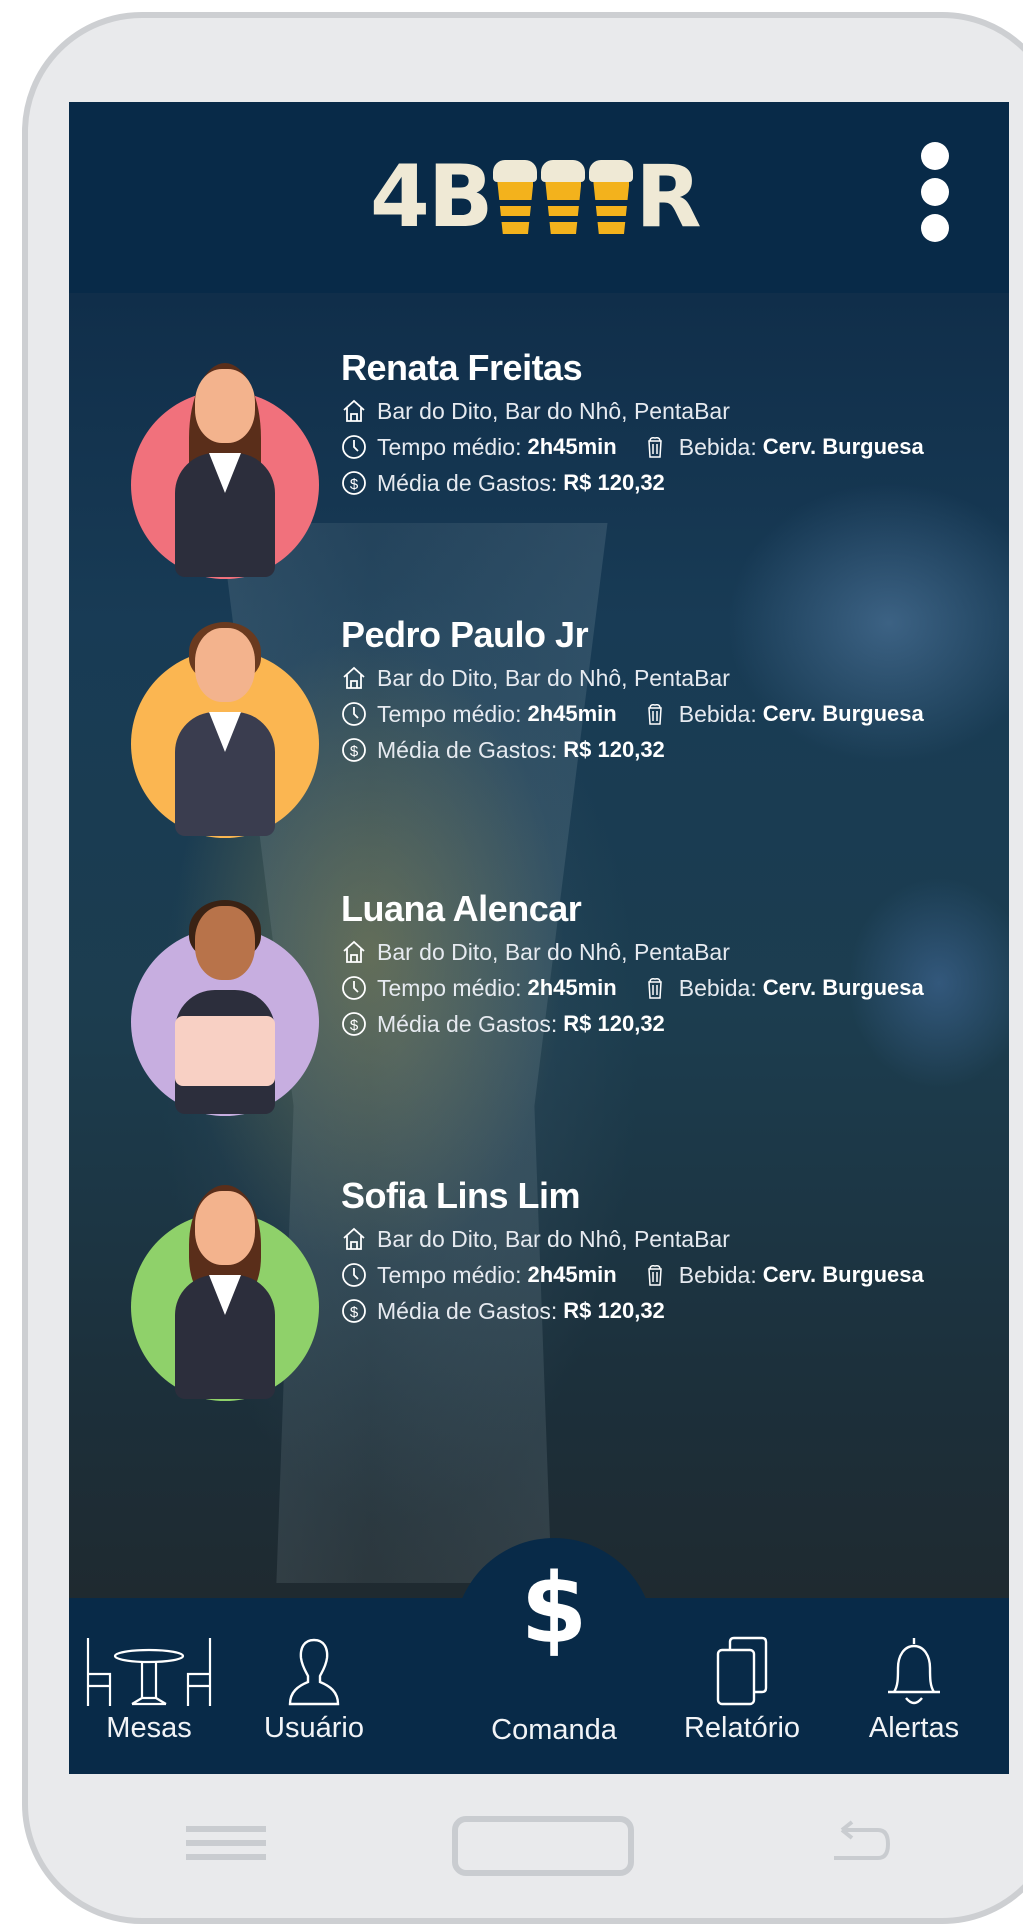 This screenshot has height=1929, width=1023. What do you see at coordinates (314, 1728) in the screenshot?
I see `nav-label-usuario: Usuário` at bounding box center [314, 1728].